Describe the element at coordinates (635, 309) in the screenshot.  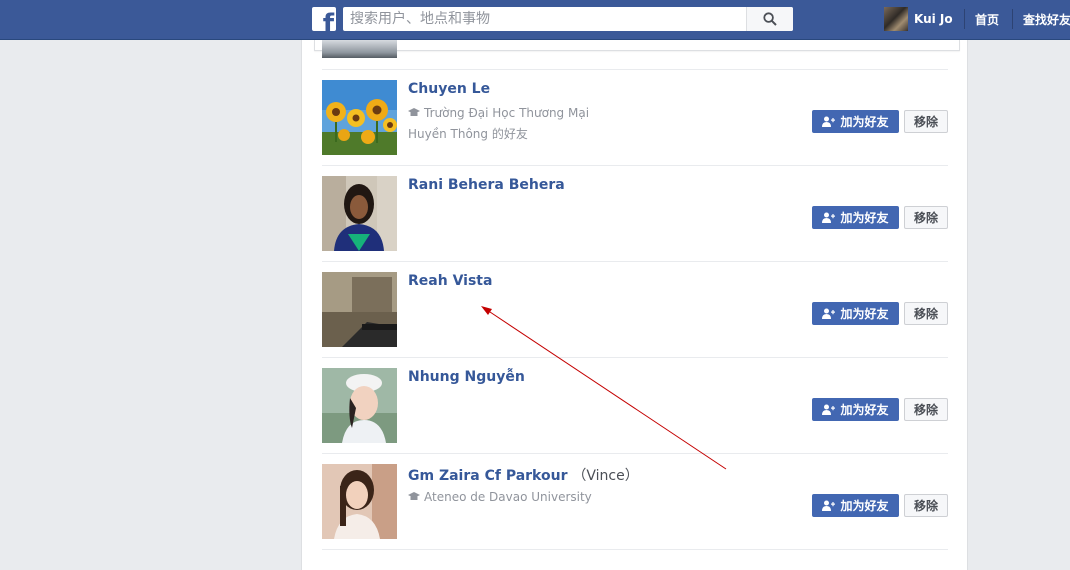
I see `suggestion-row: Reah Vista 加为好友 移除` at that location.